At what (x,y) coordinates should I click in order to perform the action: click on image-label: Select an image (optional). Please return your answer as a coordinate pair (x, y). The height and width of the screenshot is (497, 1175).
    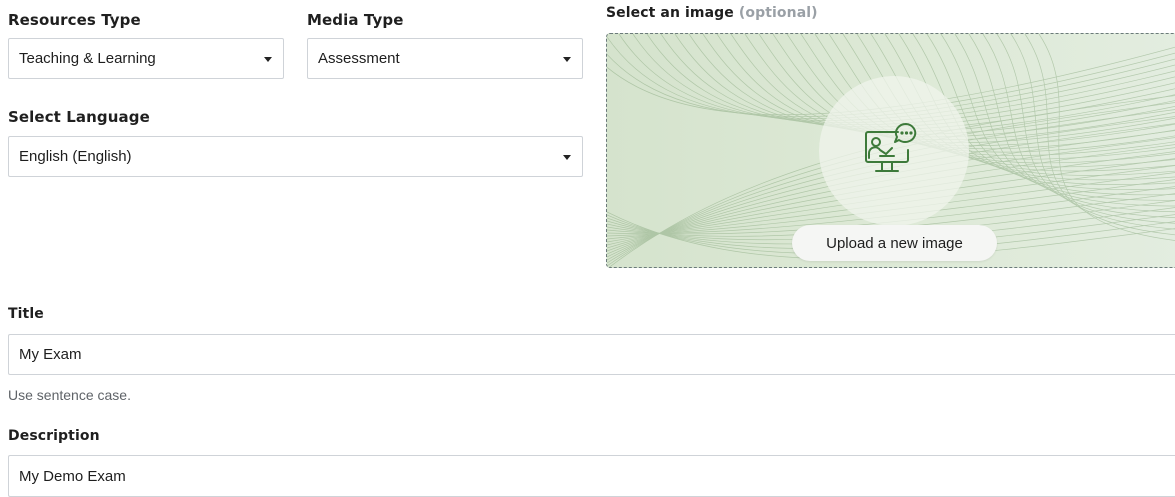
    Looking at the image, I should click on (712, 13).